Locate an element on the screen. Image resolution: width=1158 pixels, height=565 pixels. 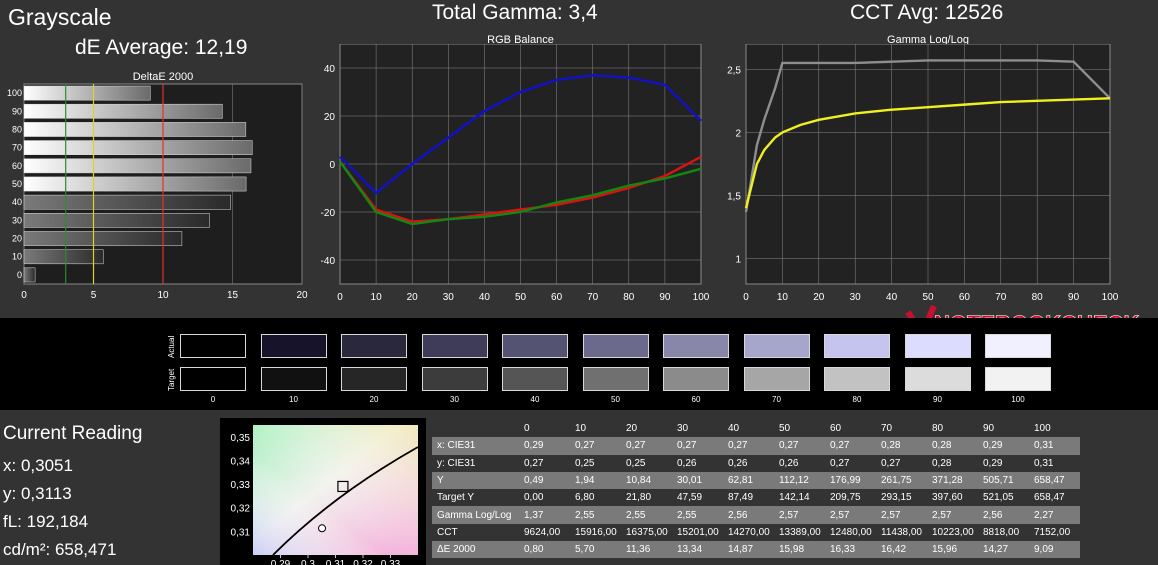
table-cell: 14270,00 is located at coordinates (748, 532).